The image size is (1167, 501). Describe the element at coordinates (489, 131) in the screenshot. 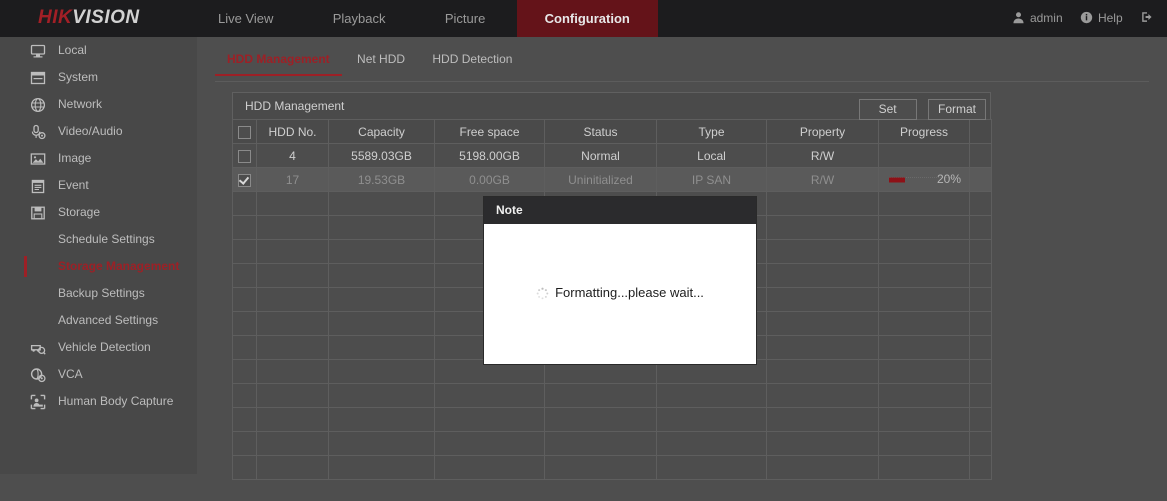

I see `column-header-free-space: Free space` at that location.